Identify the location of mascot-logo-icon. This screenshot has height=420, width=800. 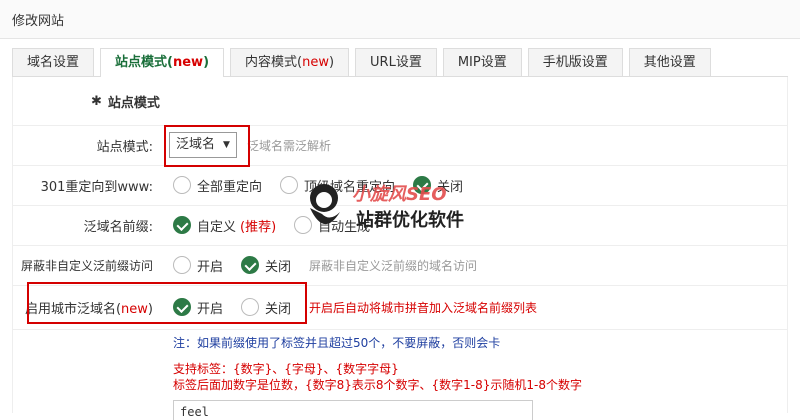
(324, 205).